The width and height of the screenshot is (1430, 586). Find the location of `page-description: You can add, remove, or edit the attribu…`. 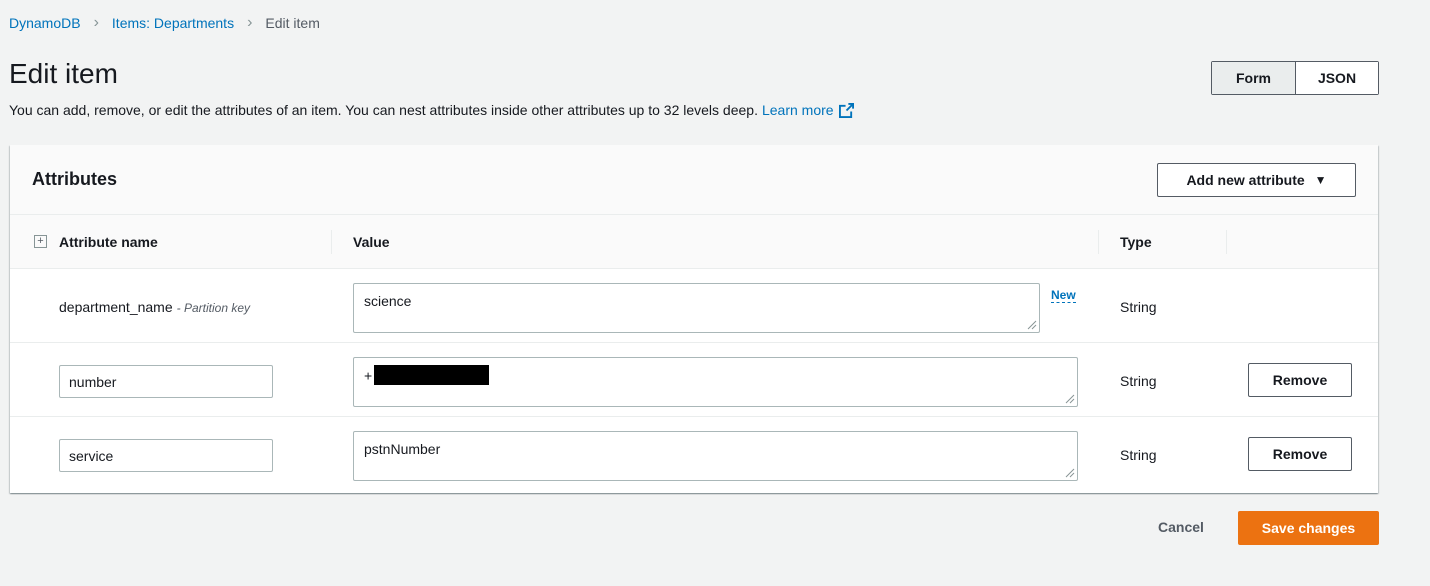

page-description: You can add, remove, or edit the attribu… is located at coordinates (431, 110).